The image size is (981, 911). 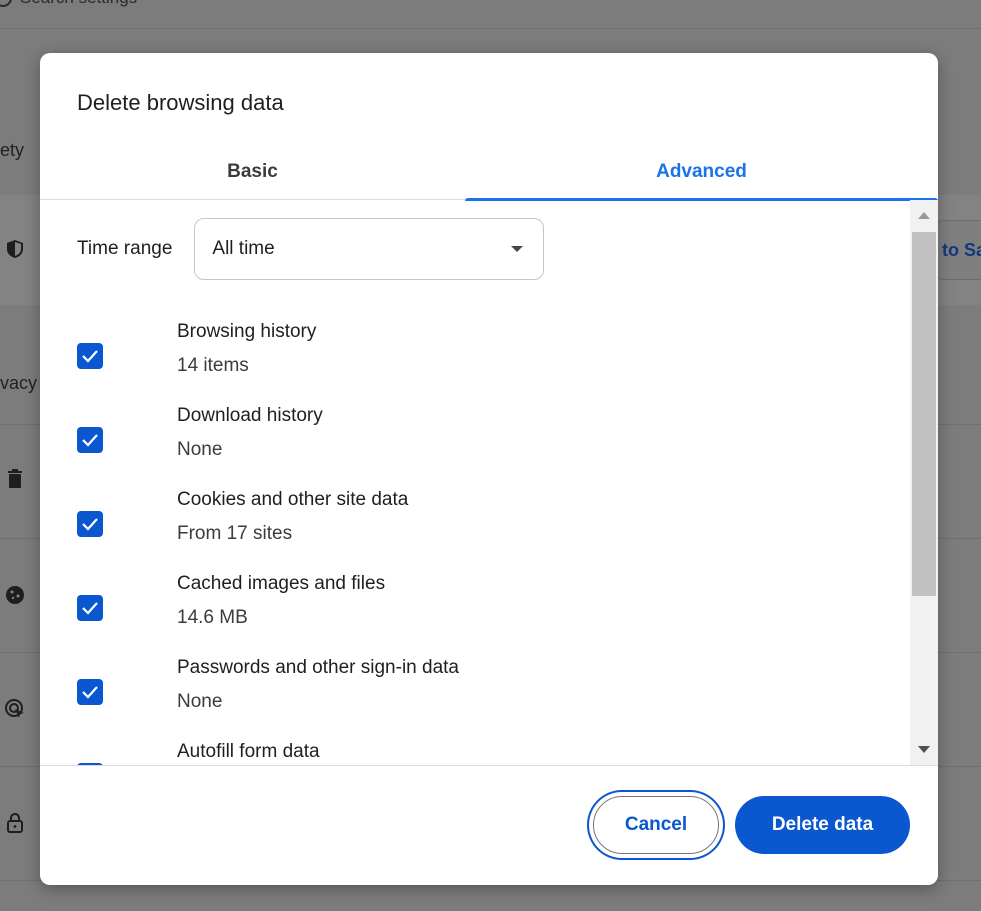 I want to click on item-title: Cached images and files, so click(x=281, y=583).